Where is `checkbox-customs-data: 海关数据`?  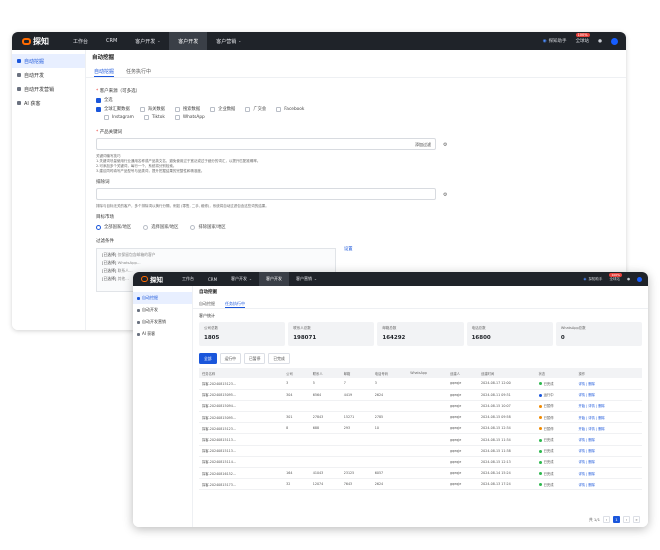
checkbox-customs-data: 海关数据 is located at coordinates (152, 109).